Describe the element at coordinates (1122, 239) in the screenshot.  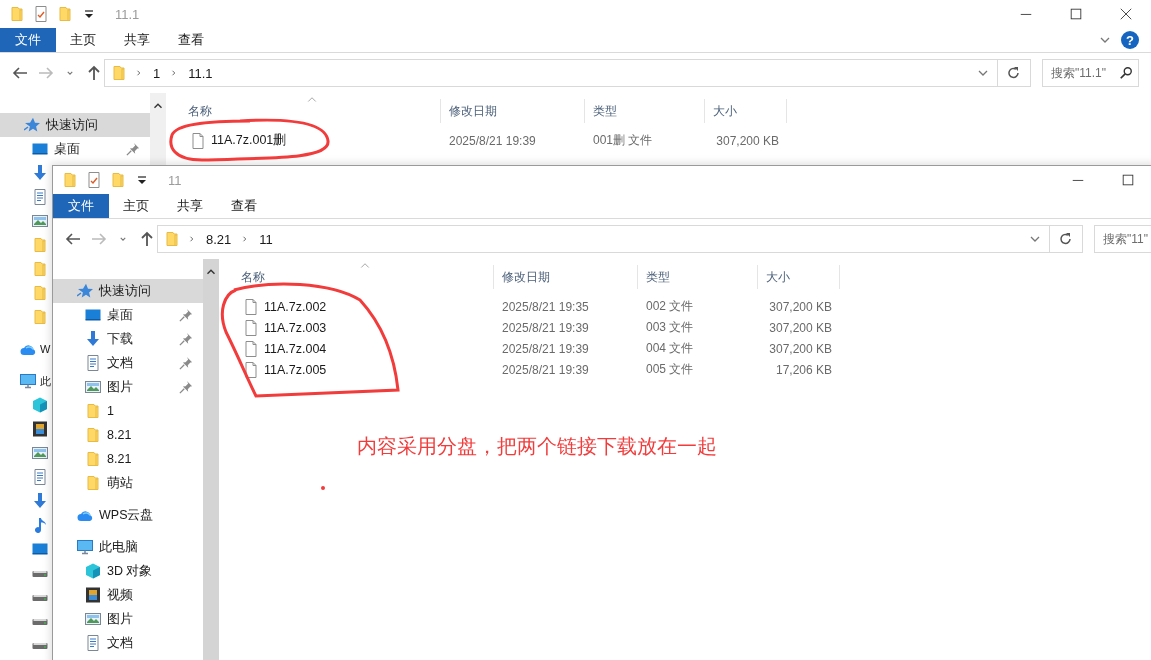
I see `search-field: 搜索"11"` at that location.